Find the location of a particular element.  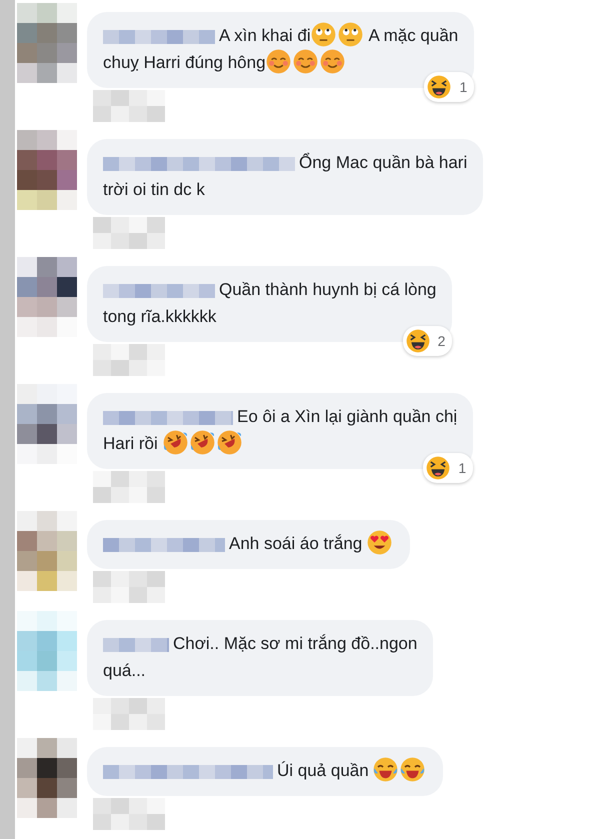

comment-text: Eo ôi a Xìn lại giành quần chị is located at coordinates (347, 416).